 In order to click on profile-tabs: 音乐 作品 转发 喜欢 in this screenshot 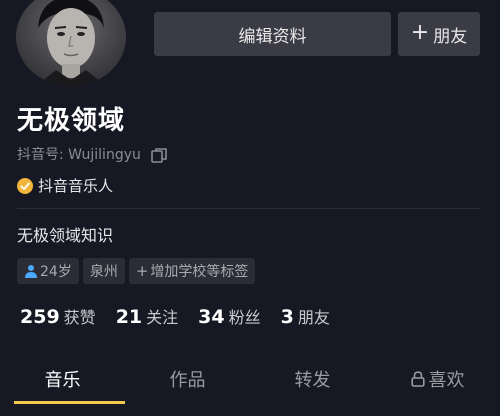, I will do `click(250, 386)`.